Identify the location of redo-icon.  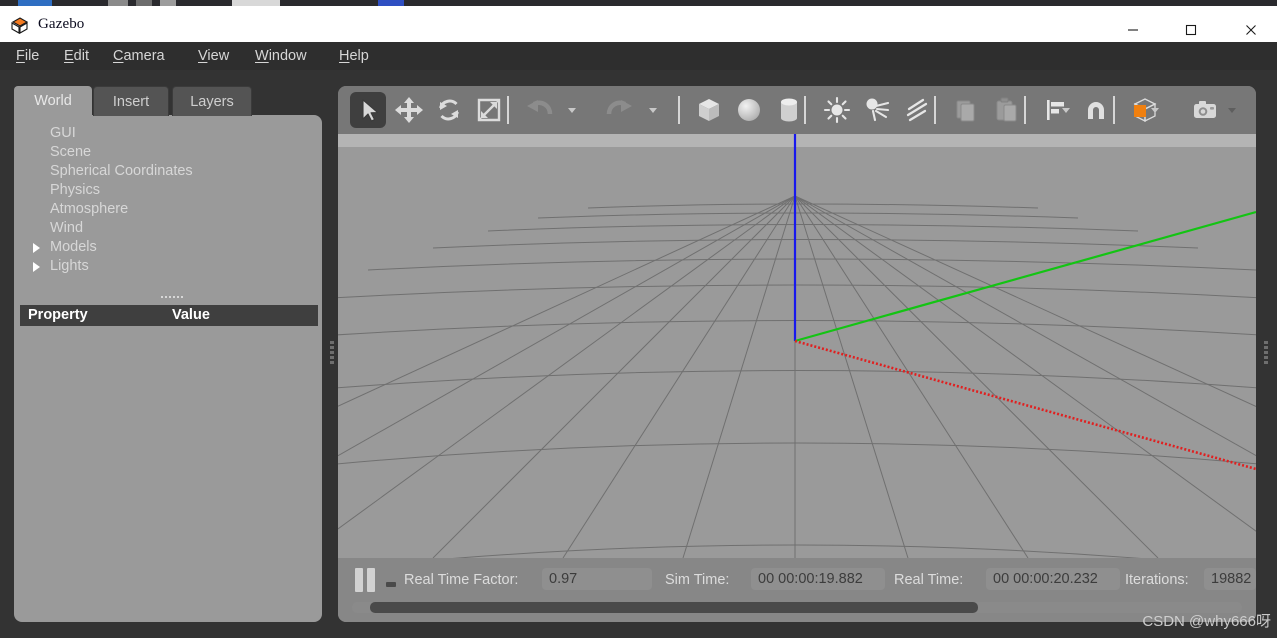
(619, 107).